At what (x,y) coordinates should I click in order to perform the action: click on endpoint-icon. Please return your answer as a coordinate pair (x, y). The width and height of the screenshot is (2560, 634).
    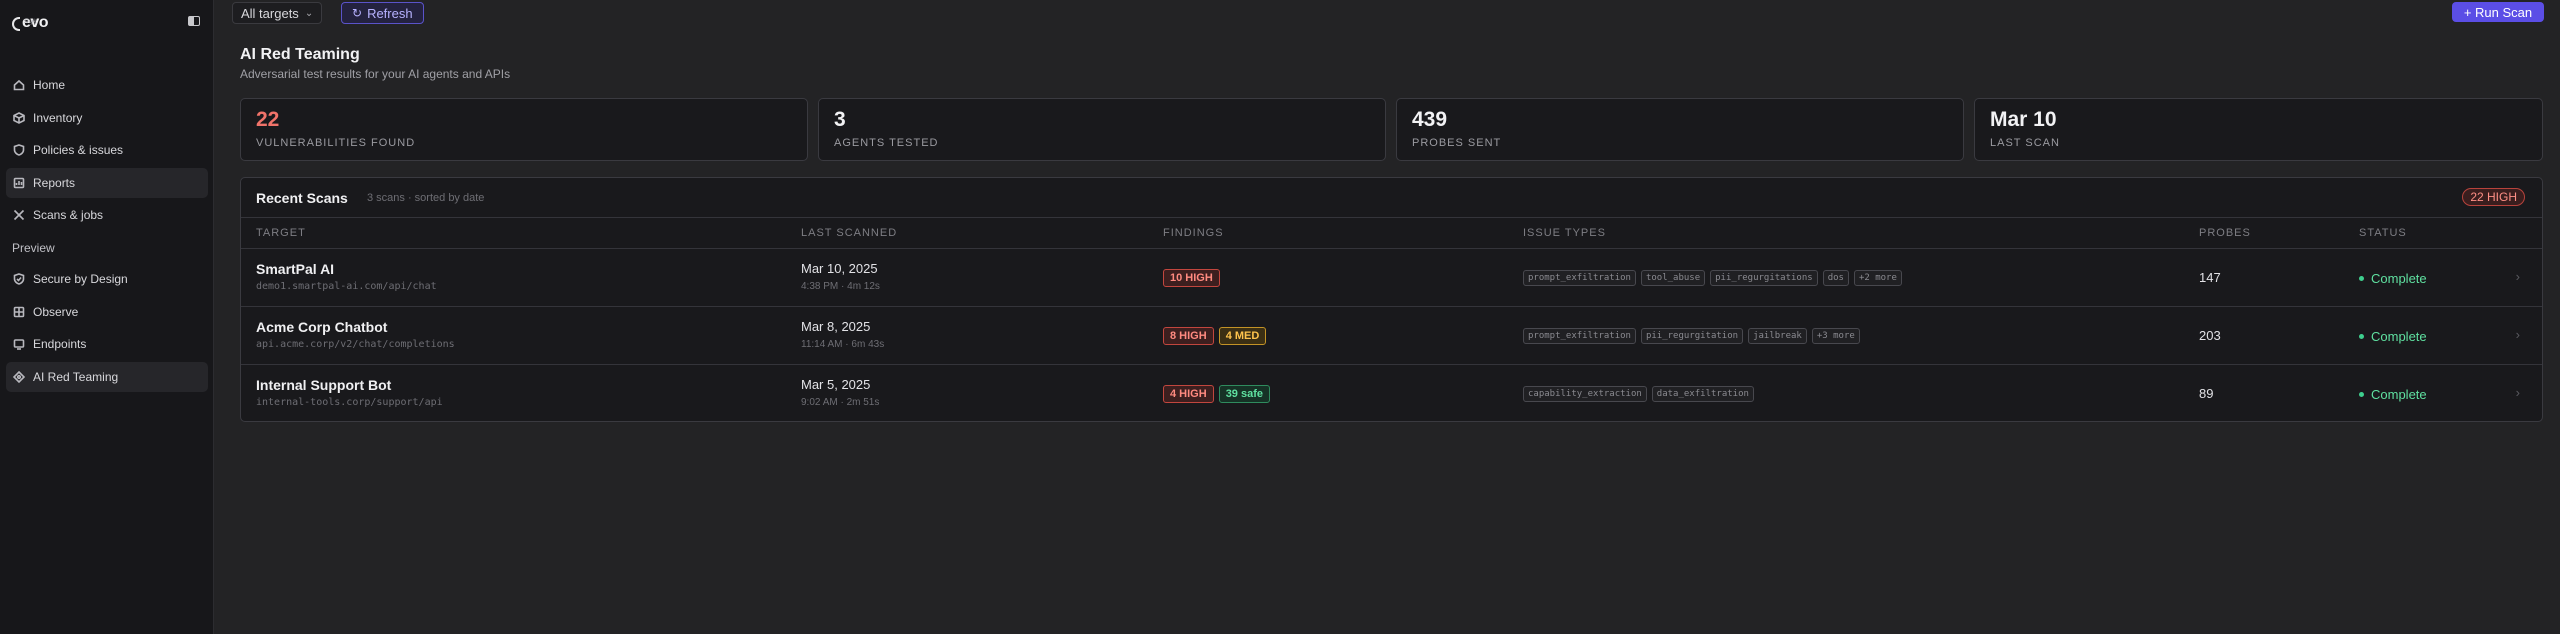
    Looking at the image, I should click on (19, 344).